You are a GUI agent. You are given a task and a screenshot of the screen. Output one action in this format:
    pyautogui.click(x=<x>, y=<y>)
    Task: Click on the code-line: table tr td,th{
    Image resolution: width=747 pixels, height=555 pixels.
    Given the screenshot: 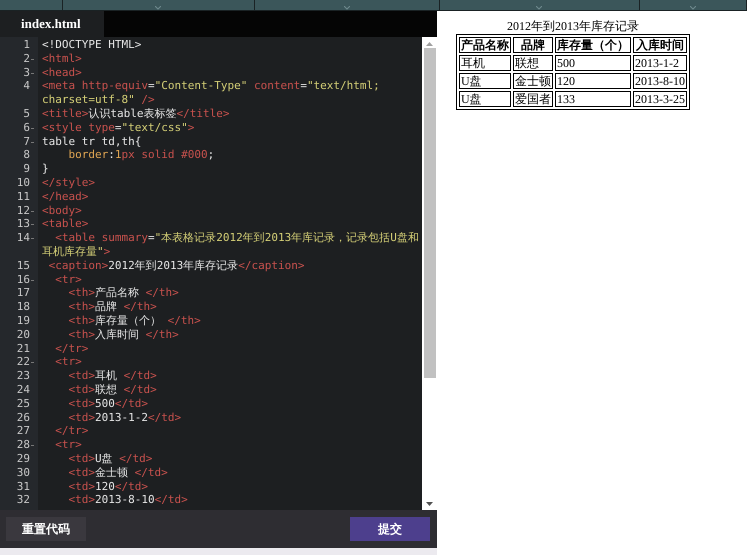 What is the action you would take?
    pyautogui.click(x=92, y=141)
    